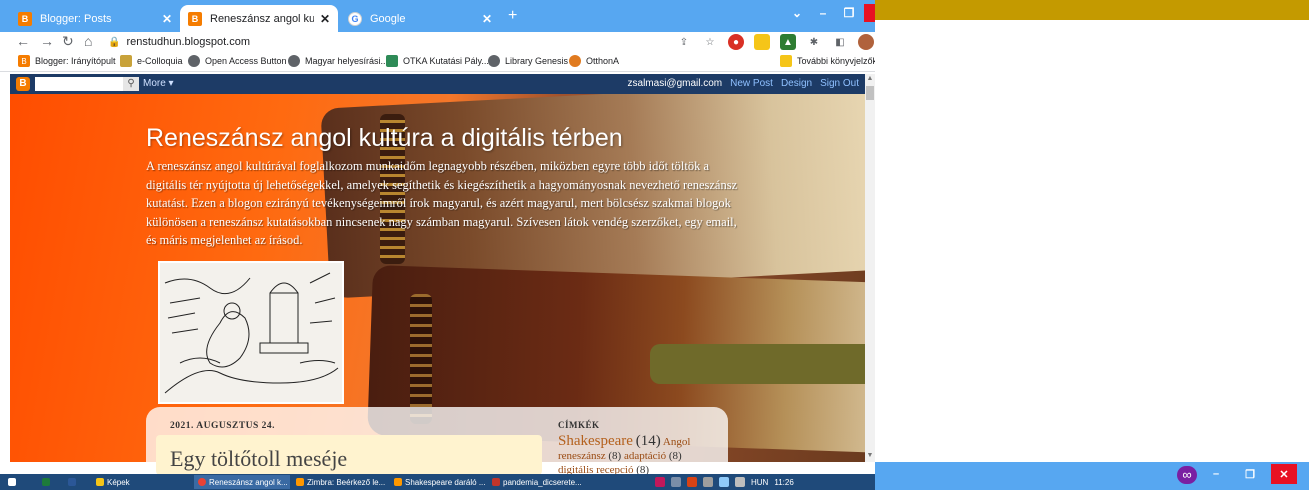 This screenshot has width=1309, height=490. What do you see at coordinates (710, 42) in the screenshot?
I see `star-icon: ☆` at bounding box center [710, 42].